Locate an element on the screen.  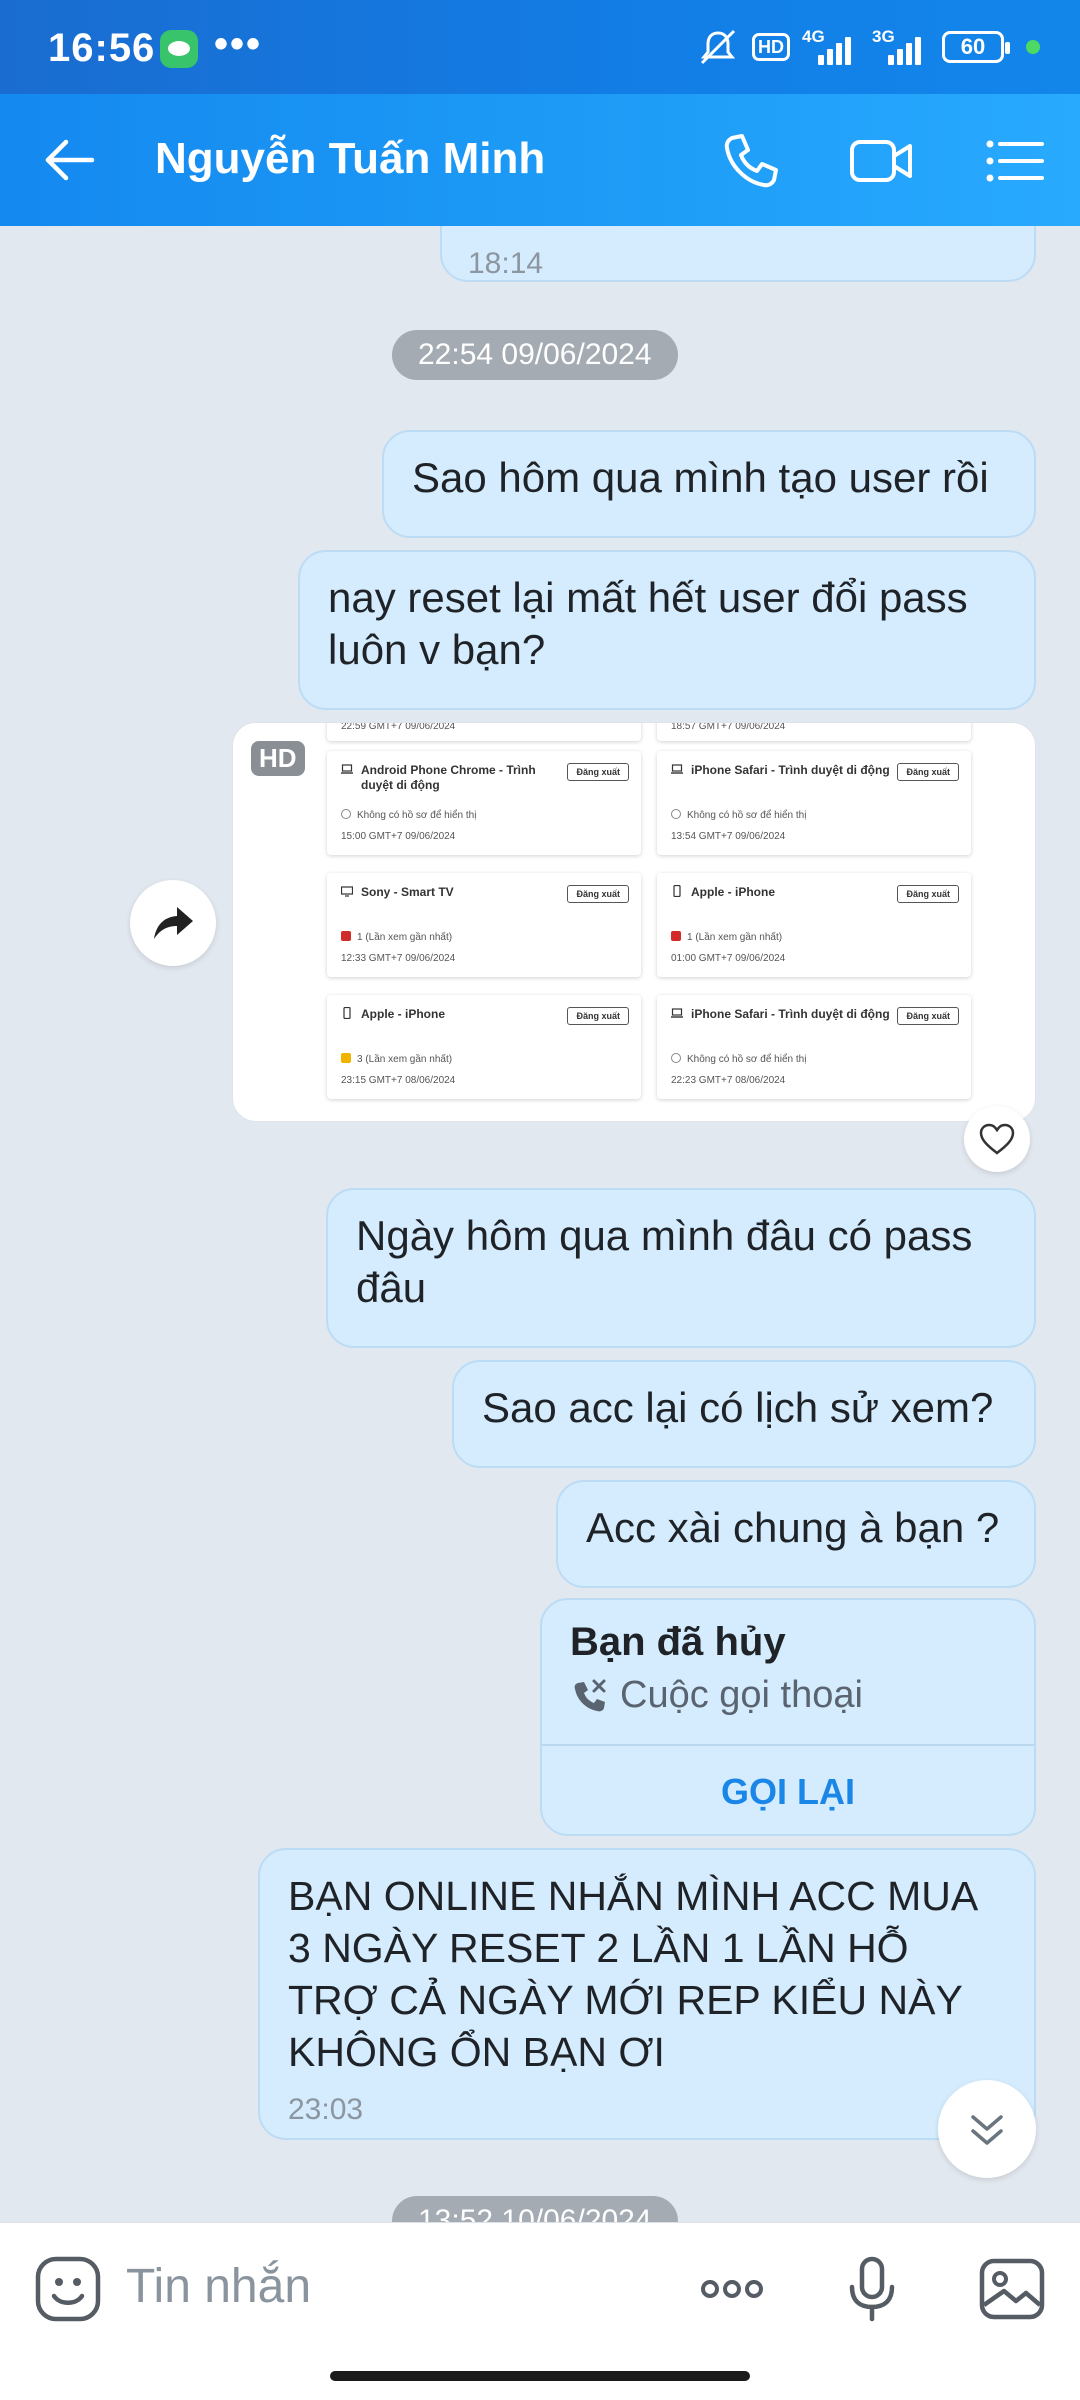
device-time: 15:00 GMT+7 09/06/2024 is located at coordinates (398, 836).